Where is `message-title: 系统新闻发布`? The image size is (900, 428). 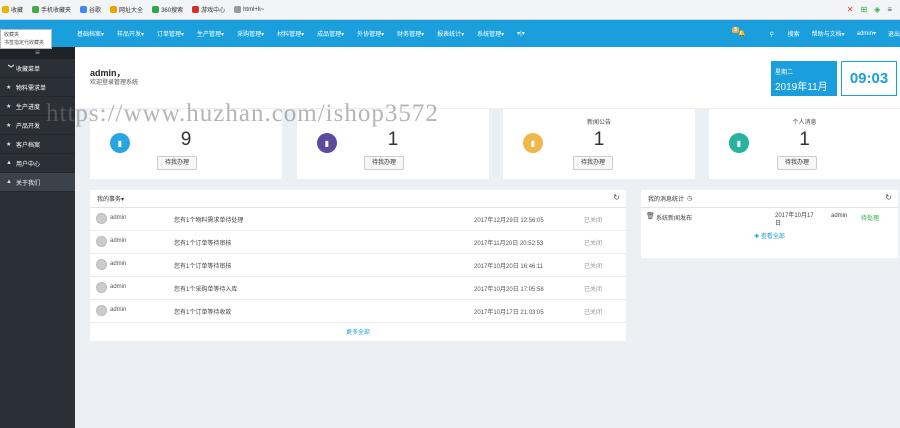 message-title: 系统新闻发布 is located at coordinates (674, 217).